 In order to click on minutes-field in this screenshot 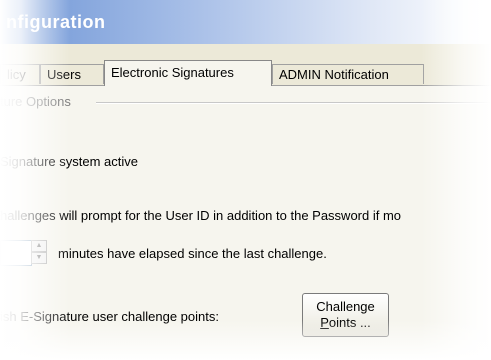, I will do `click(16, 253)`.